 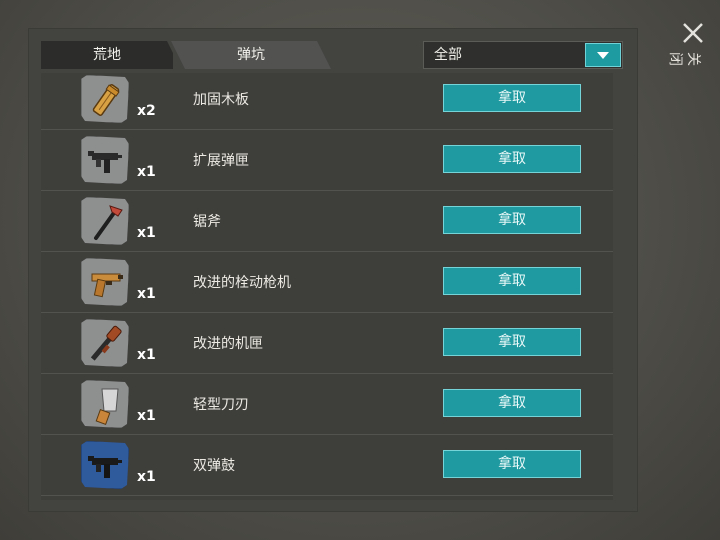 What do you see at coordinates (327, 498) in the screenshot?
I see `list-item-partial` at bounding box center [327, 498].